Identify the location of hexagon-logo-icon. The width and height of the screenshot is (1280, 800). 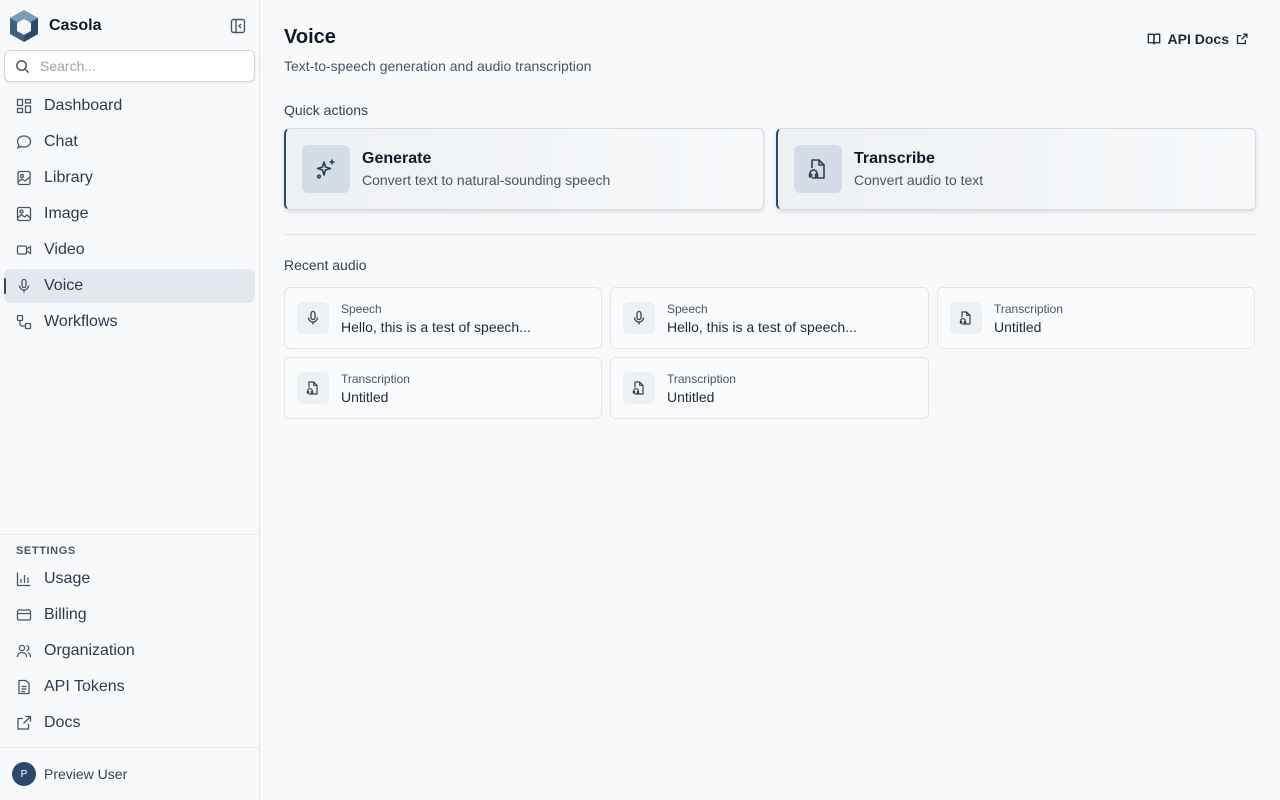
(24, 26).